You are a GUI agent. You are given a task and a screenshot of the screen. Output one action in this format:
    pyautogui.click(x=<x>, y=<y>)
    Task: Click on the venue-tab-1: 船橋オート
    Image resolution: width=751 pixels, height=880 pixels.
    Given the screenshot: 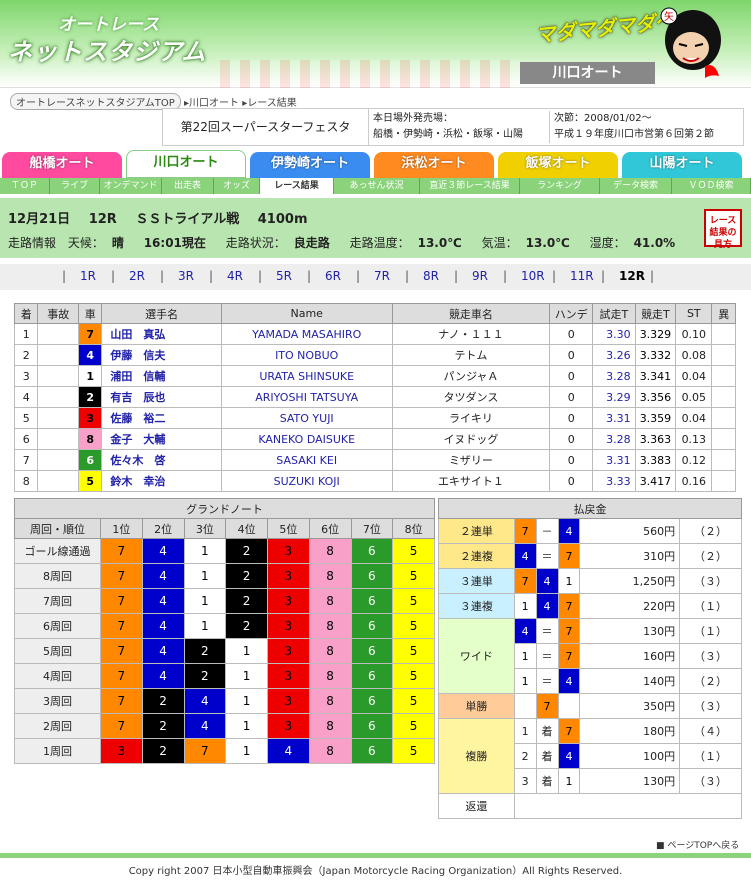 What is the action you would take?
    pyautogui.click(x=62, y=165)
    